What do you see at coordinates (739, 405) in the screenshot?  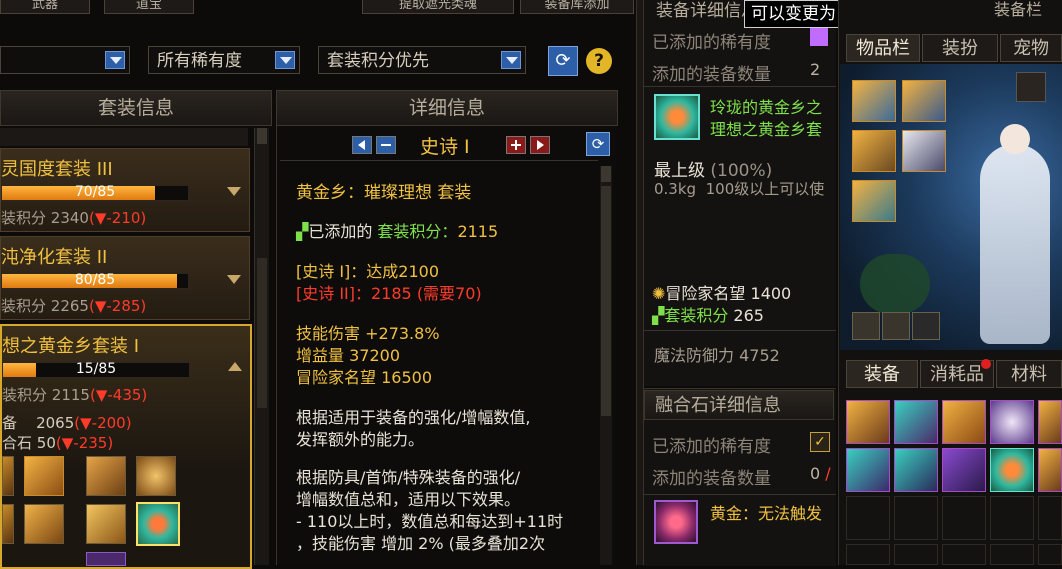 I see `fusion-header: 融合石详细信息` at bounding box center [739, 405].